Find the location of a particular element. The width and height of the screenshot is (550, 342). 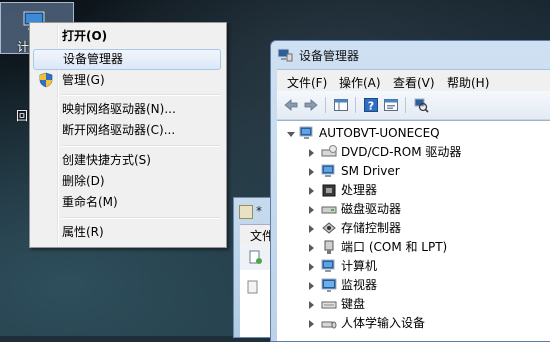

menu-item-properties: 属性(R) is located at coordinates (127, 232).